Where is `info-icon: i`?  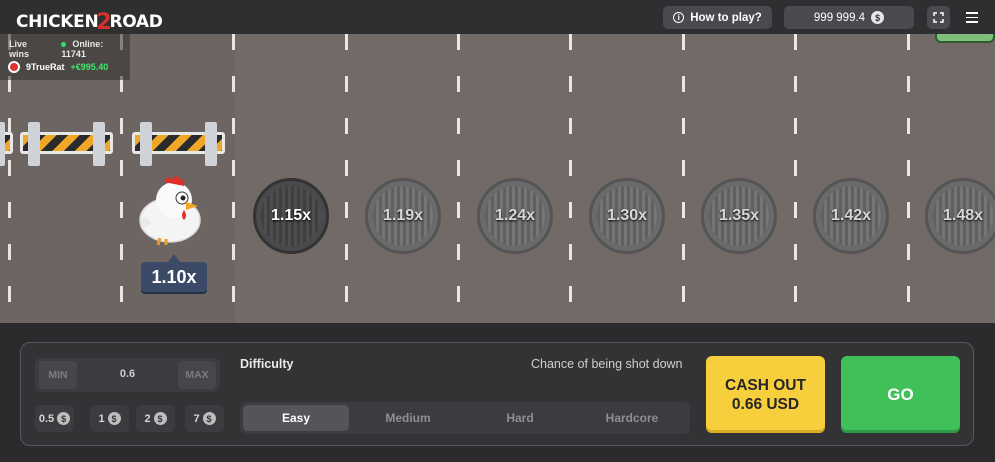
info-icon: i is located at coordinates (679, 17).